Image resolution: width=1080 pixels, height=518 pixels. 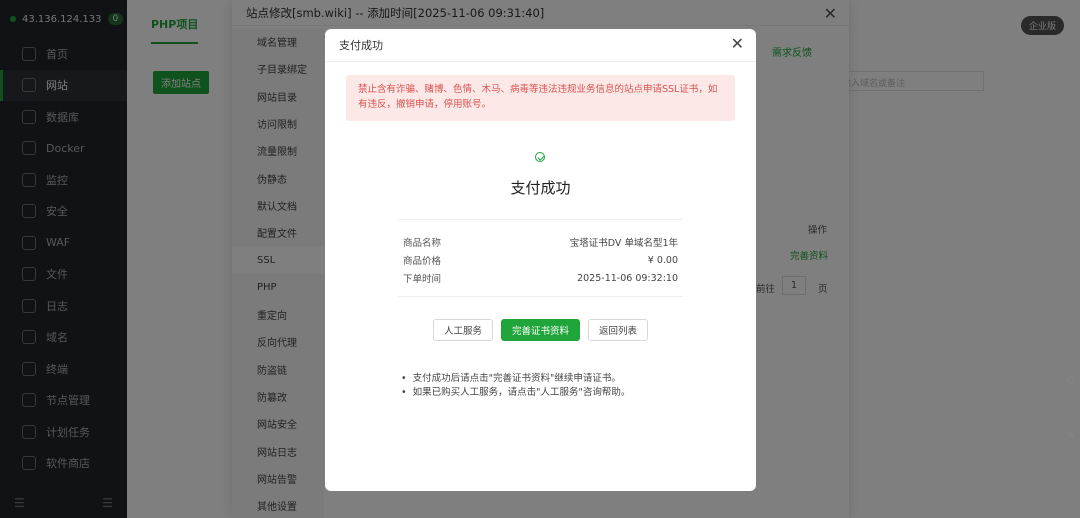 I want to click on complete-cert-info-button: 完善证书资料, so click(x=540, y=330).